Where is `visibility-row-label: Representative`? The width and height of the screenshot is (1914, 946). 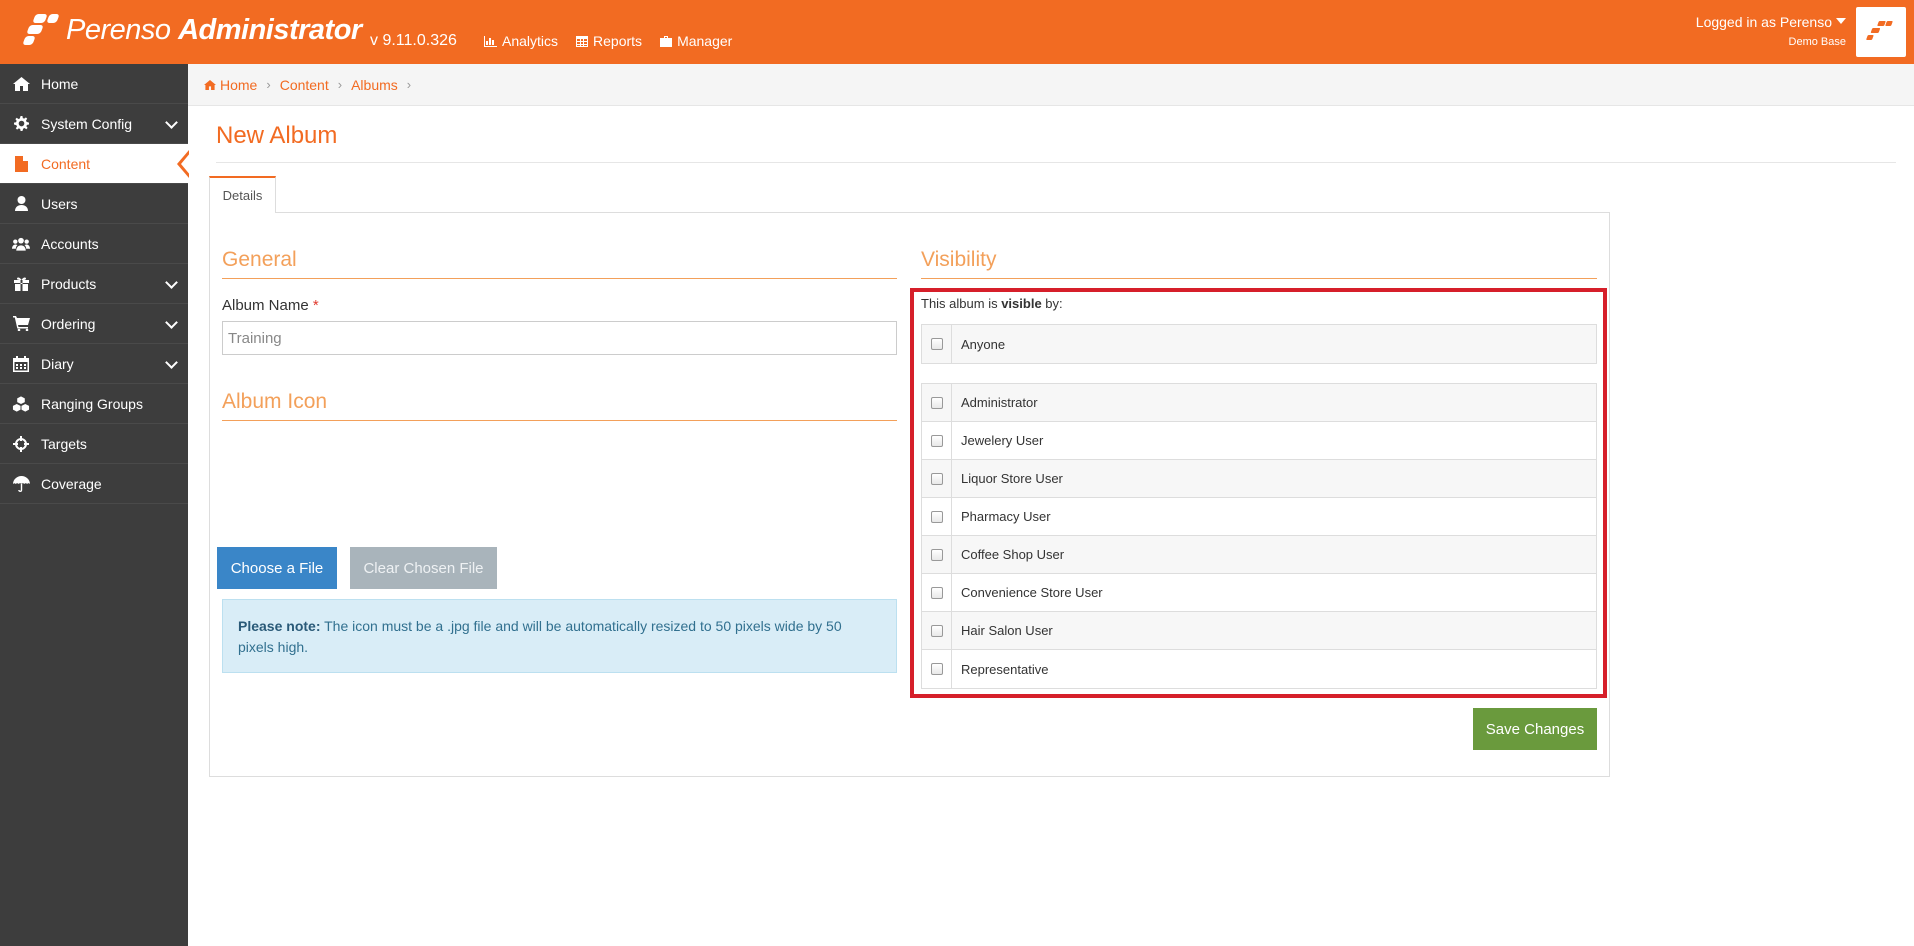
visibility-row-label: Representative is located at coordinates (1005, 669).